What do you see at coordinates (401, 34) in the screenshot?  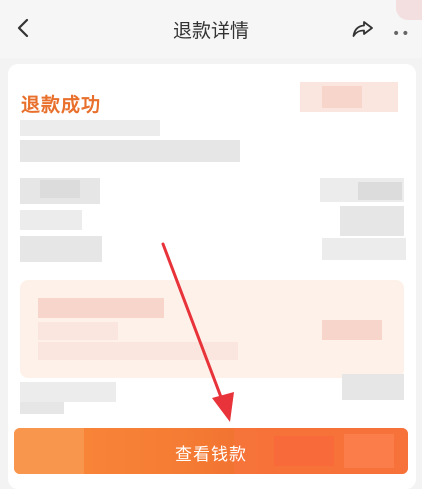 I see `more-icon: ••` at bounding box center [401, 34].